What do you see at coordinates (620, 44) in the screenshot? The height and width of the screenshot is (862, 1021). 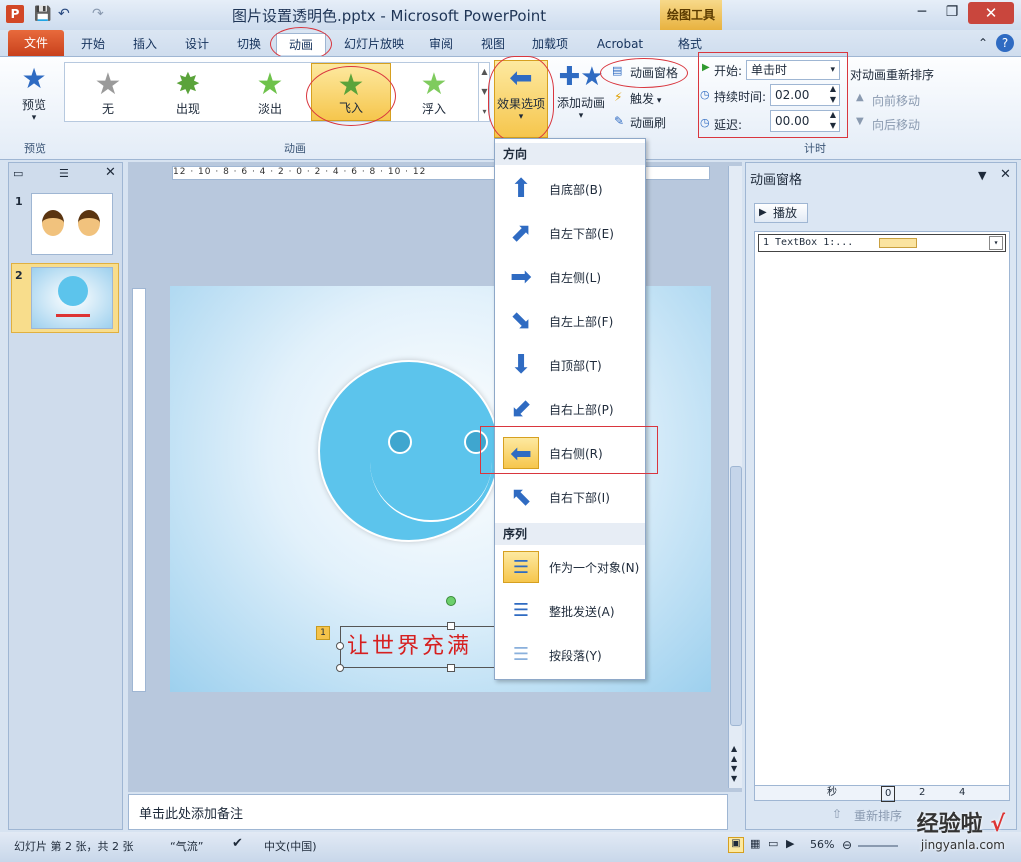 I see `tab-acrobat: Acrobat` at bounding box center [620, 44].